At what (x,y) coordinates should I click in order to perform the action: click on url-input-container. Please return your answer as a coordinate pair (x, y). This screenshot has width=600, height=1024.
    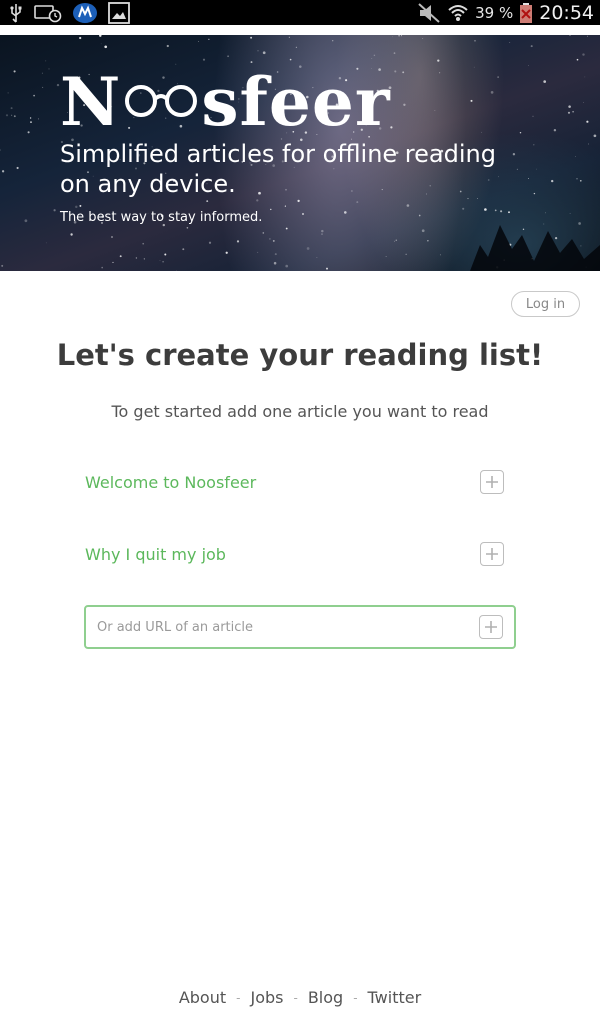
    Looking at the image, I should click on (300, 627).